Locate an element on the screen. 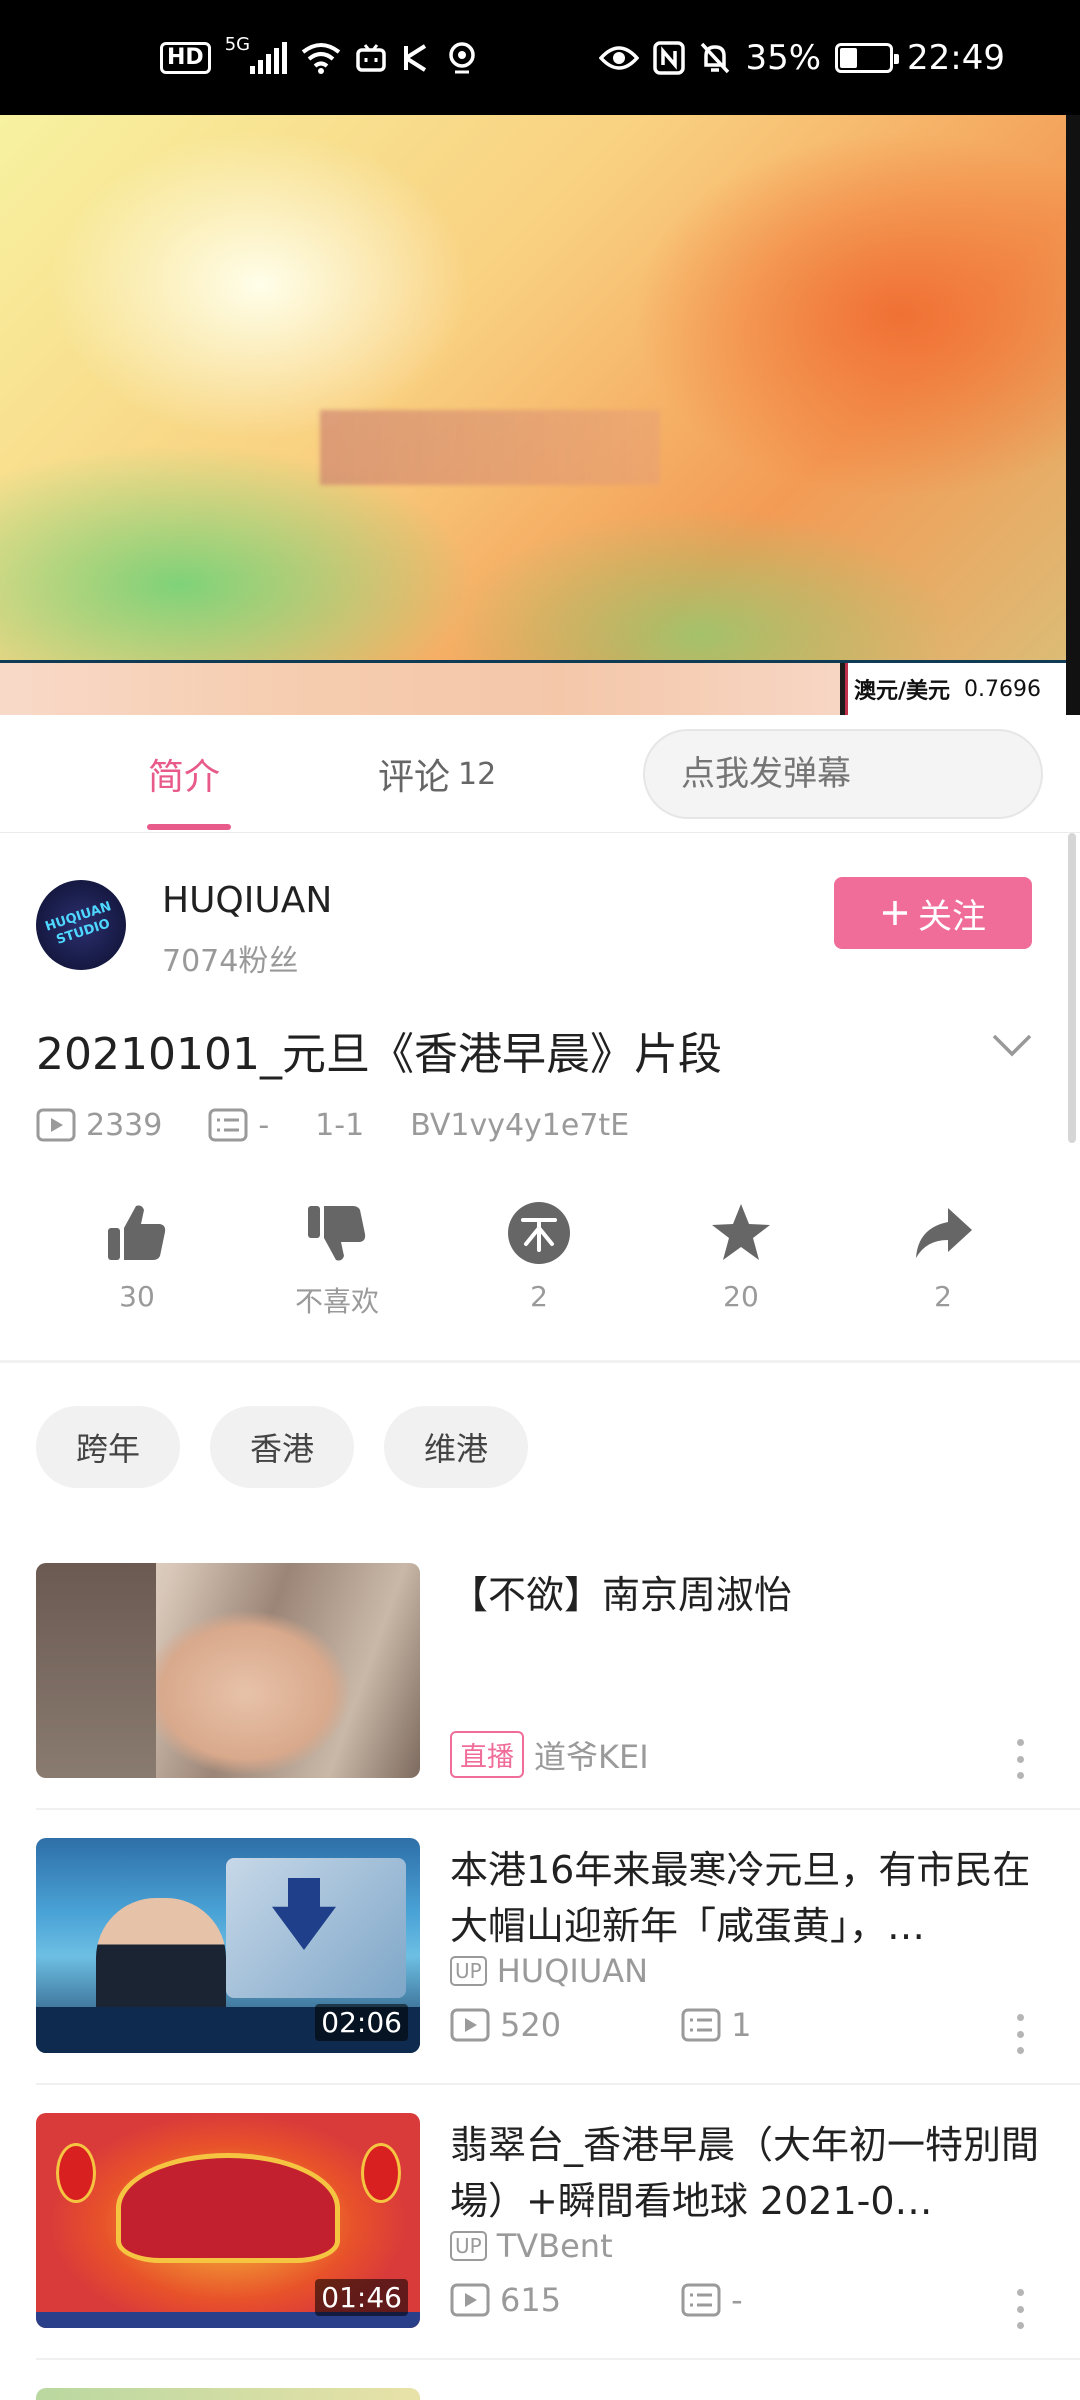 The height and width of the screenshot is (2400, 1080). ticker-bar is located at coordinates (420, 689).